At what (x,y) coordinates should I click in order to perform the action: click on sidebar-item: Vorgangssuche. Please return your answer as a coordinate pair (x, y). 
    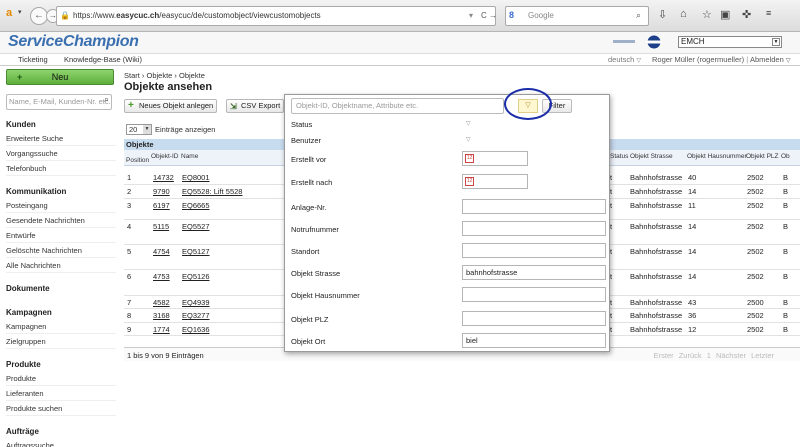
    Looking at the image, I should click on (61, 155).